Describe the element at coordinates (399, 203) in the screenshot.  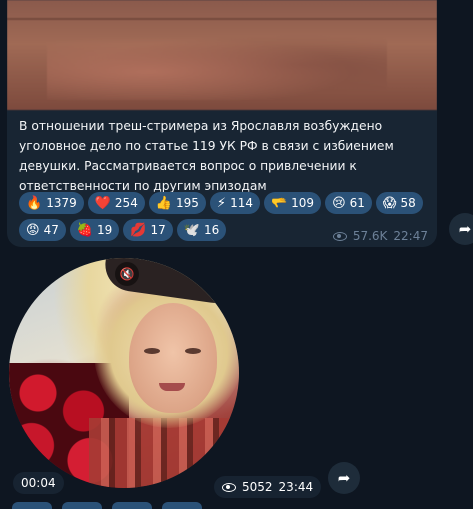
I see `reaction-scream: 😱 58` at that location.